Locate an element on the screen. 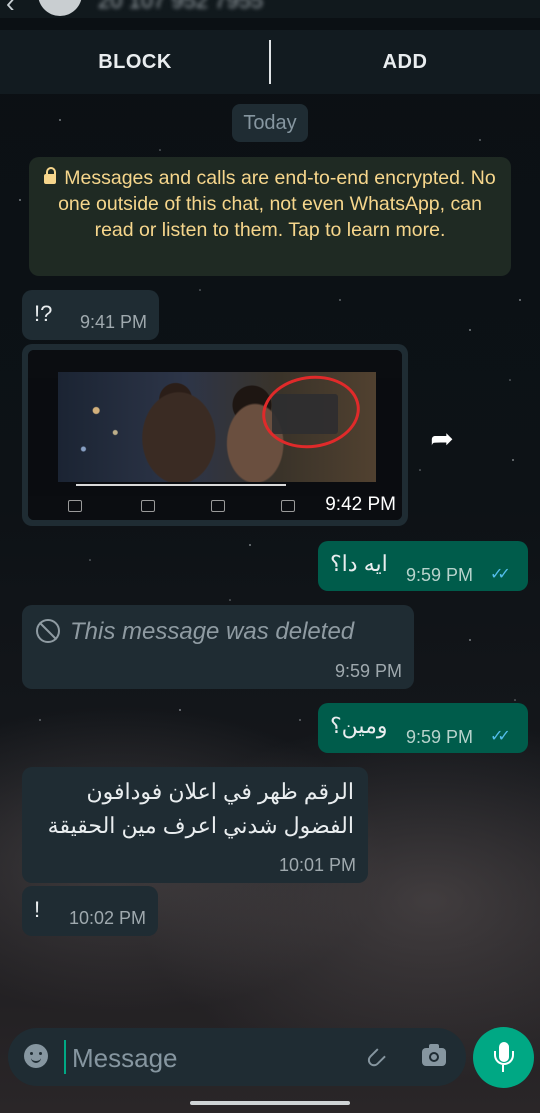 This screenshot has width=540, height=1113. message-text: ومين؟ is located at coordinates (359, 725).